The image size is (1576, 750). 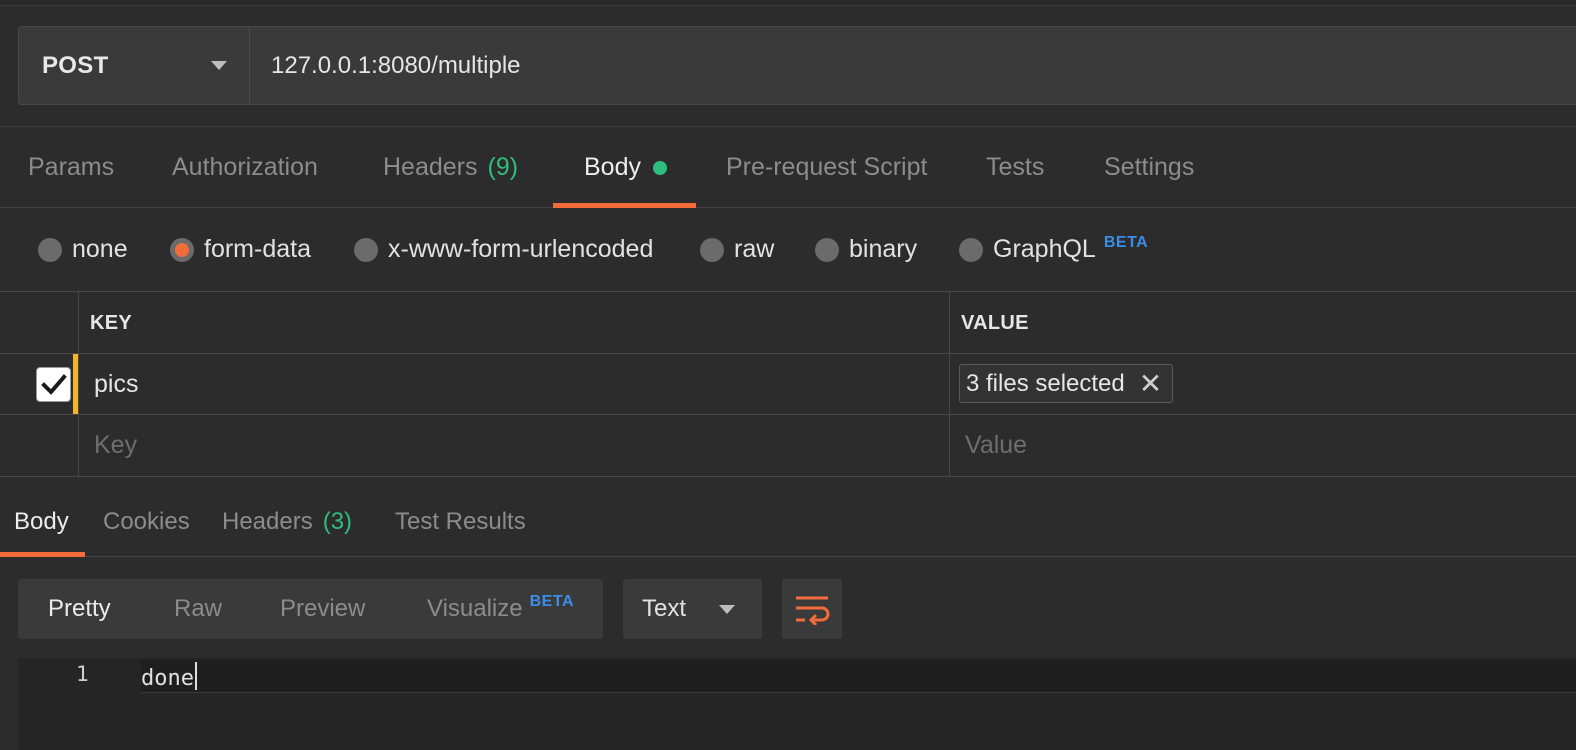 I want to click on tab-body: Body, so click(x=625, y=167).